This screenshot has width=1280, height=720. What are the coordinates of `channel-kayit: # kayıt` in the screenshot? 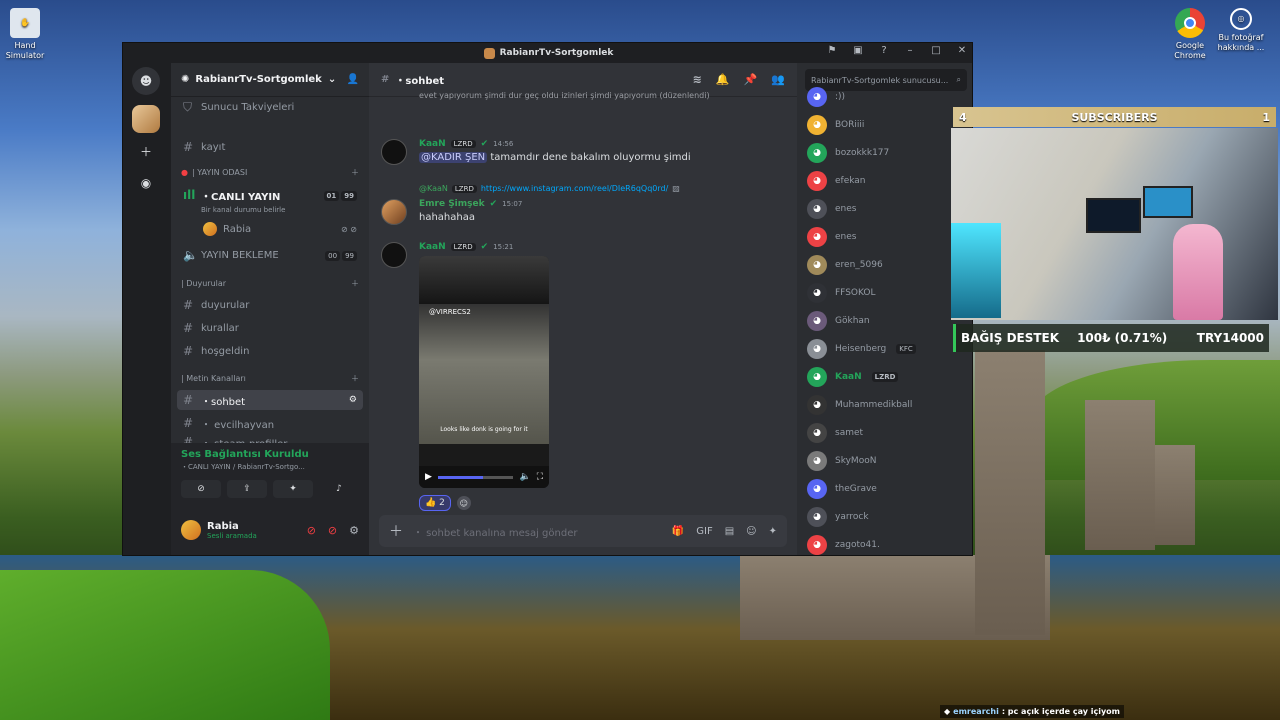 It's located at (270, 147).